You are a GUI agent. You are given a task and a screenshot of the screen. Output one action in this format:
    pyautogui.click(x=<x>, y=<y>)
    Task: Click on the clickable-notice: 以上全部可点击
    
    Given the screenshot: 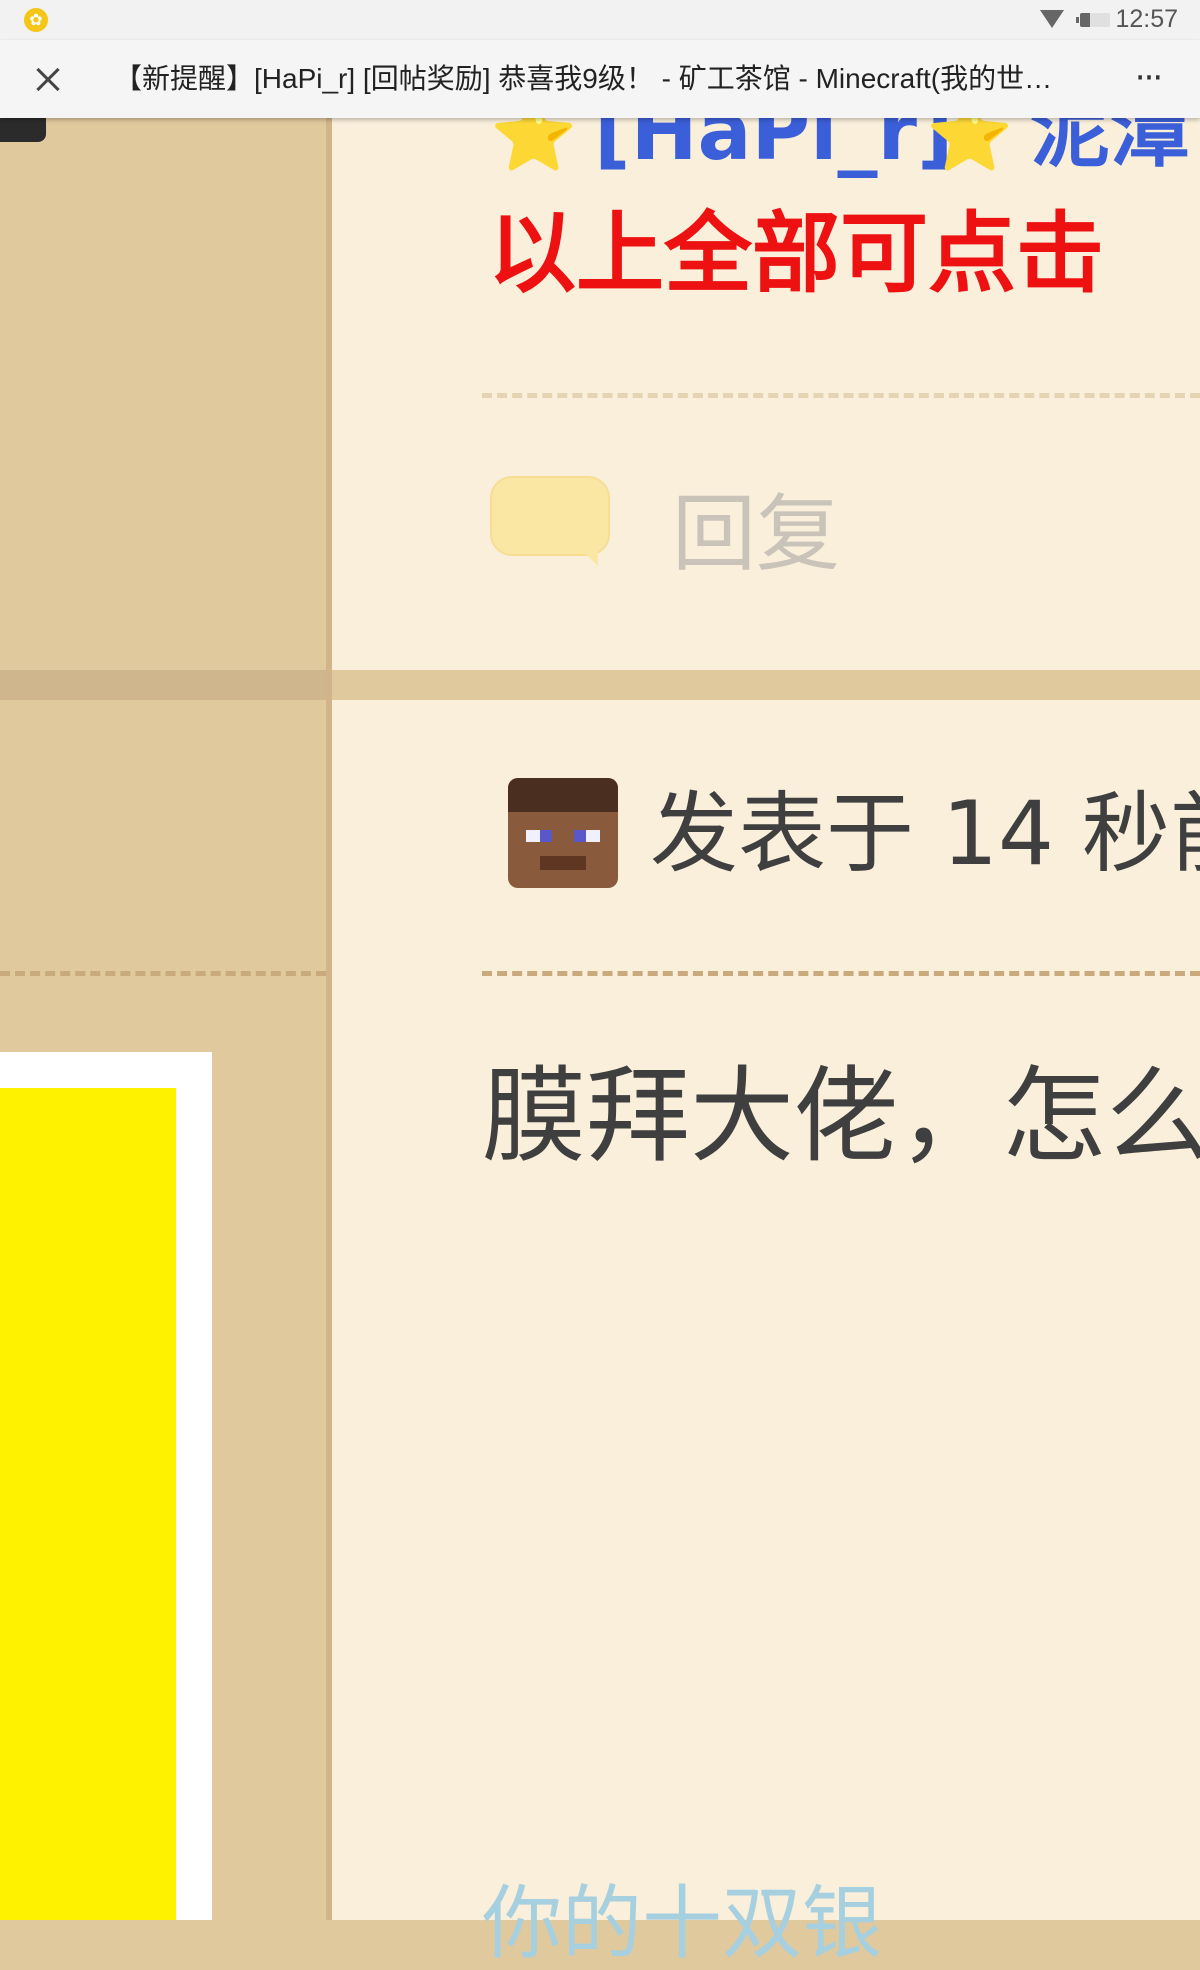 What is the action you would take?
    pyautogui.click(x=796, y=253)
    